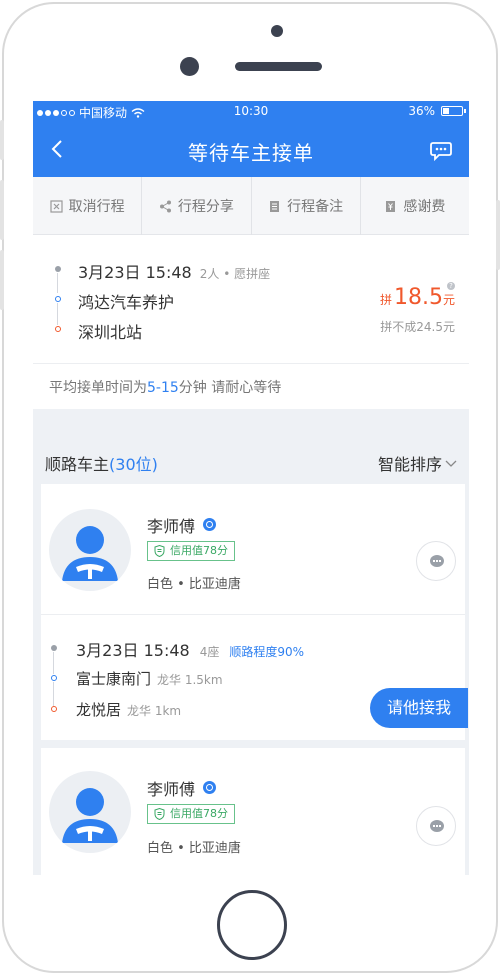 This screenshot has height=975, width=500. Describe the element at coordinates (275, 206) in the screenshot. I see `note-icon` at that location.